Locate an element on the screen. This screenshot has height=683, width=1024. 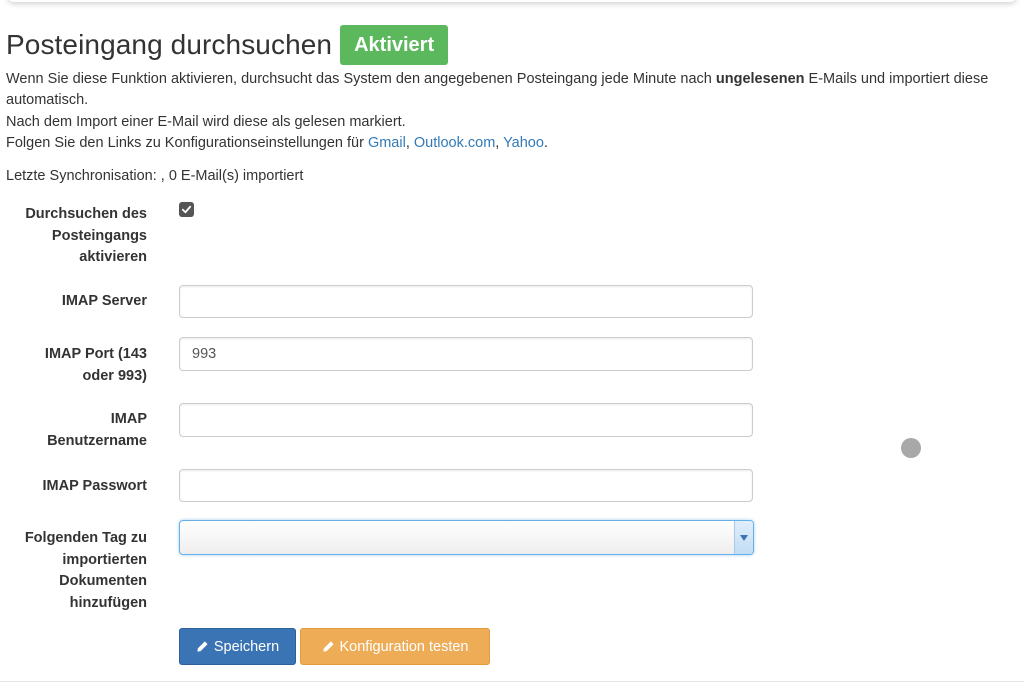
save-button: Speichern is located at coordinates (237, 646).